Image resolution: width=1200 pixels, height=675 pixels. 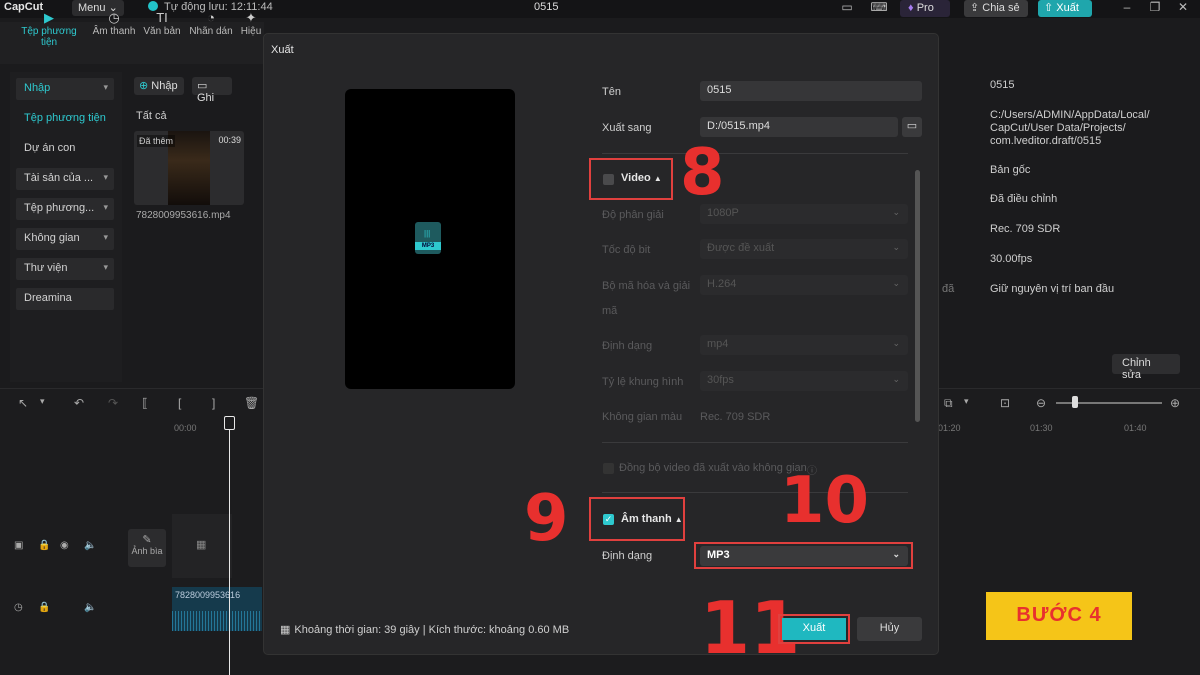 I want to click on text-icon: TI, so click(x=162, y=17).